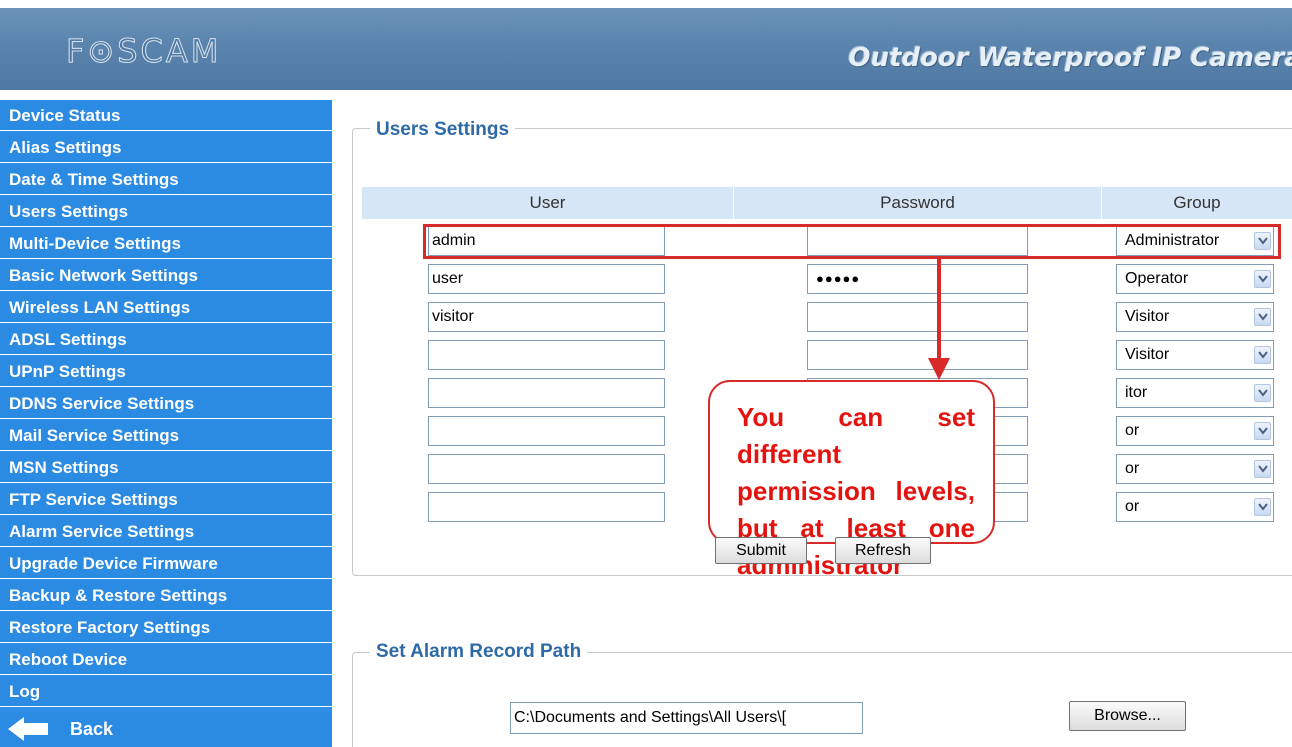 The width and height of the screenshot is (1292, 747). Describe the element at coordinates (166, 659) in the screenshot. I see `sidebar-item-reboot-device: Reboot Device` at that location.